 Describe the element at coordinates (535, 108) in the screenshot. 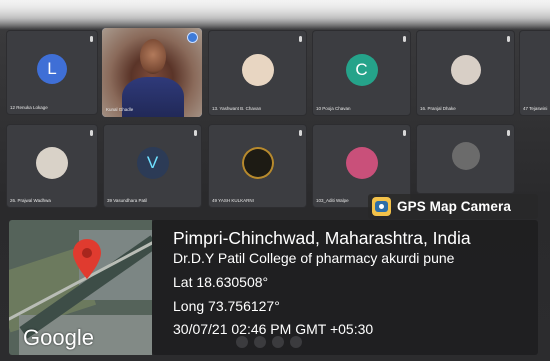

I see `participant-name: 47 Tejaswini` at that location.